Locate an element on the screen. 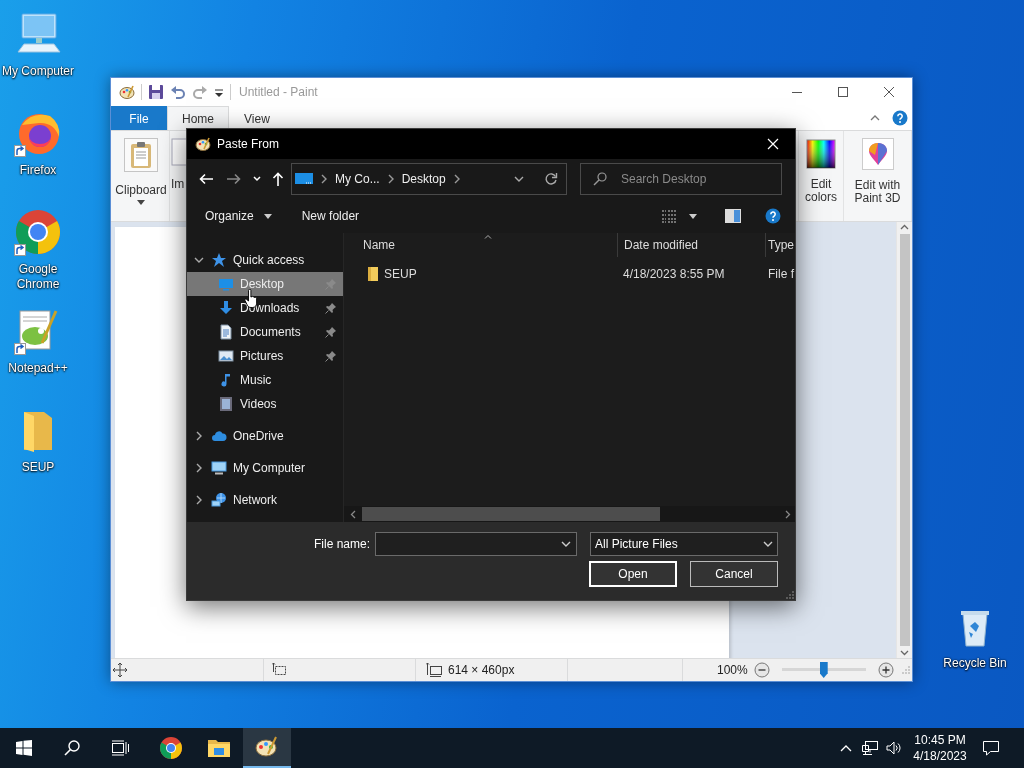 The height and width of the screenshot is (768, 1024). task-view-icon is located at coordinates (120, 748).